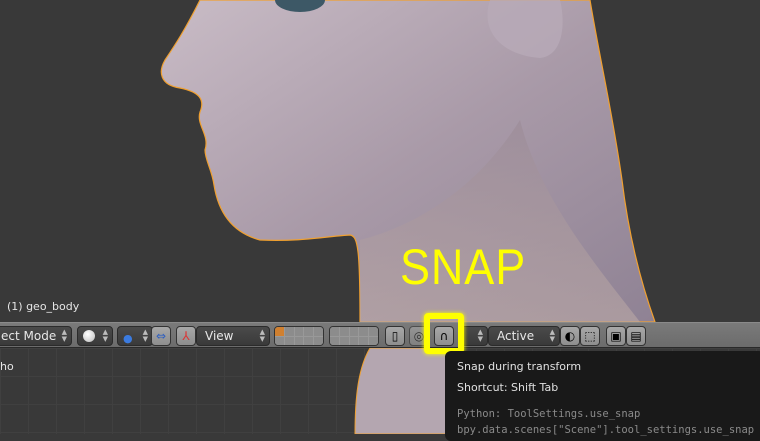 The width and height of the screenshot is (760, 441). What do you see at coordinates (43, 306) in the screenshot?
I see `object-name-label: (1) geo_body` at bounding box center [43, 306].